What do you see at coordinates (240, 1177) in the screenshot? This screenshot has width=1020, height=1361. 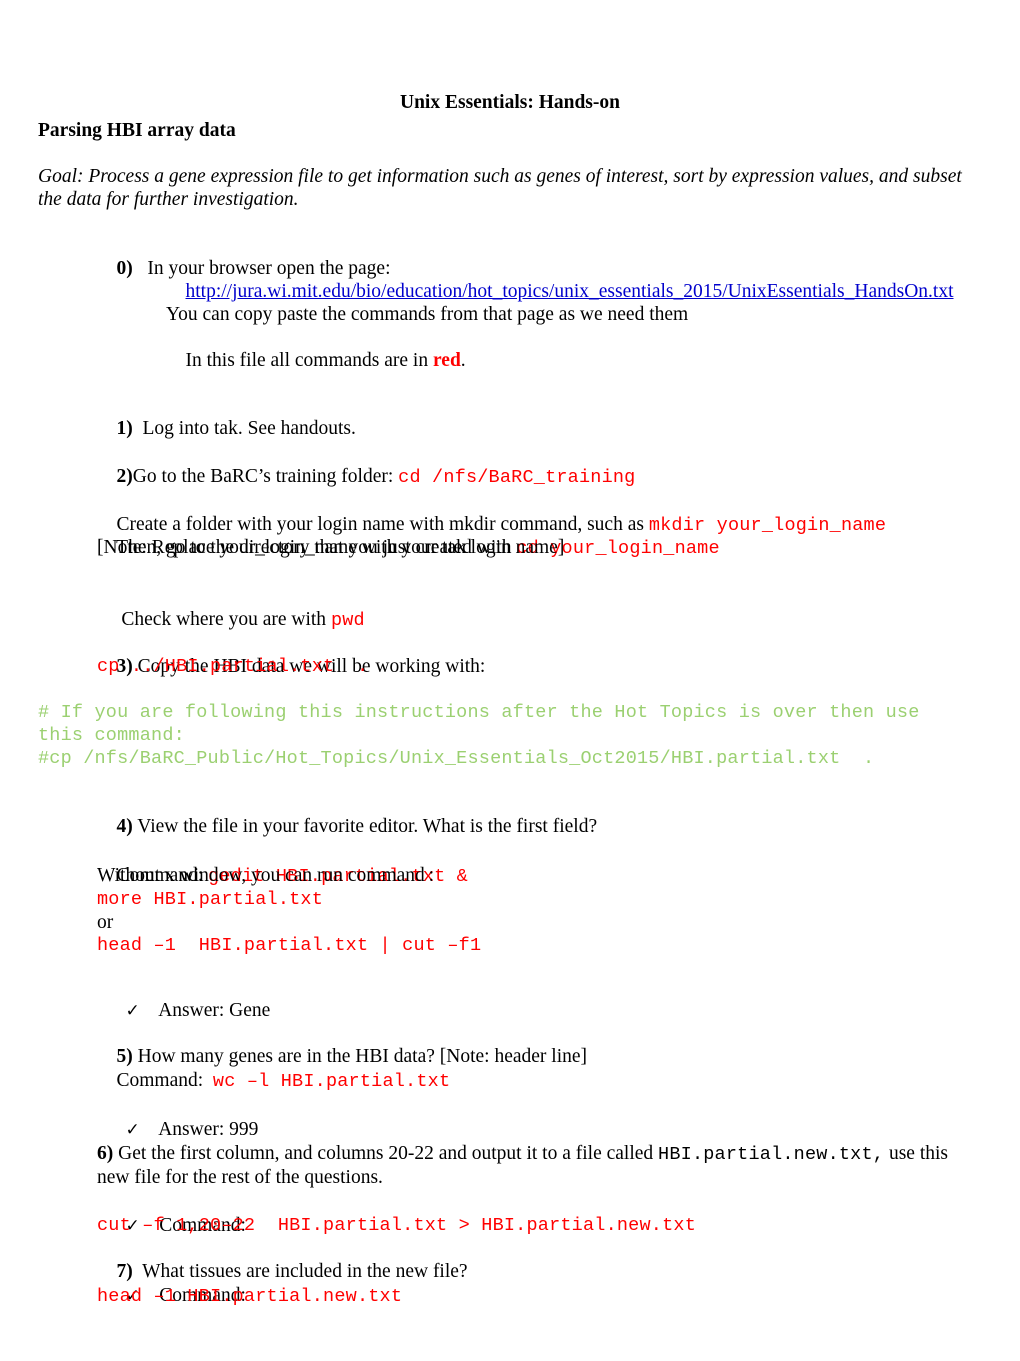 I see `step-6-line-2: new file for the rest of the questions.` at bounding box center [240, 1177].